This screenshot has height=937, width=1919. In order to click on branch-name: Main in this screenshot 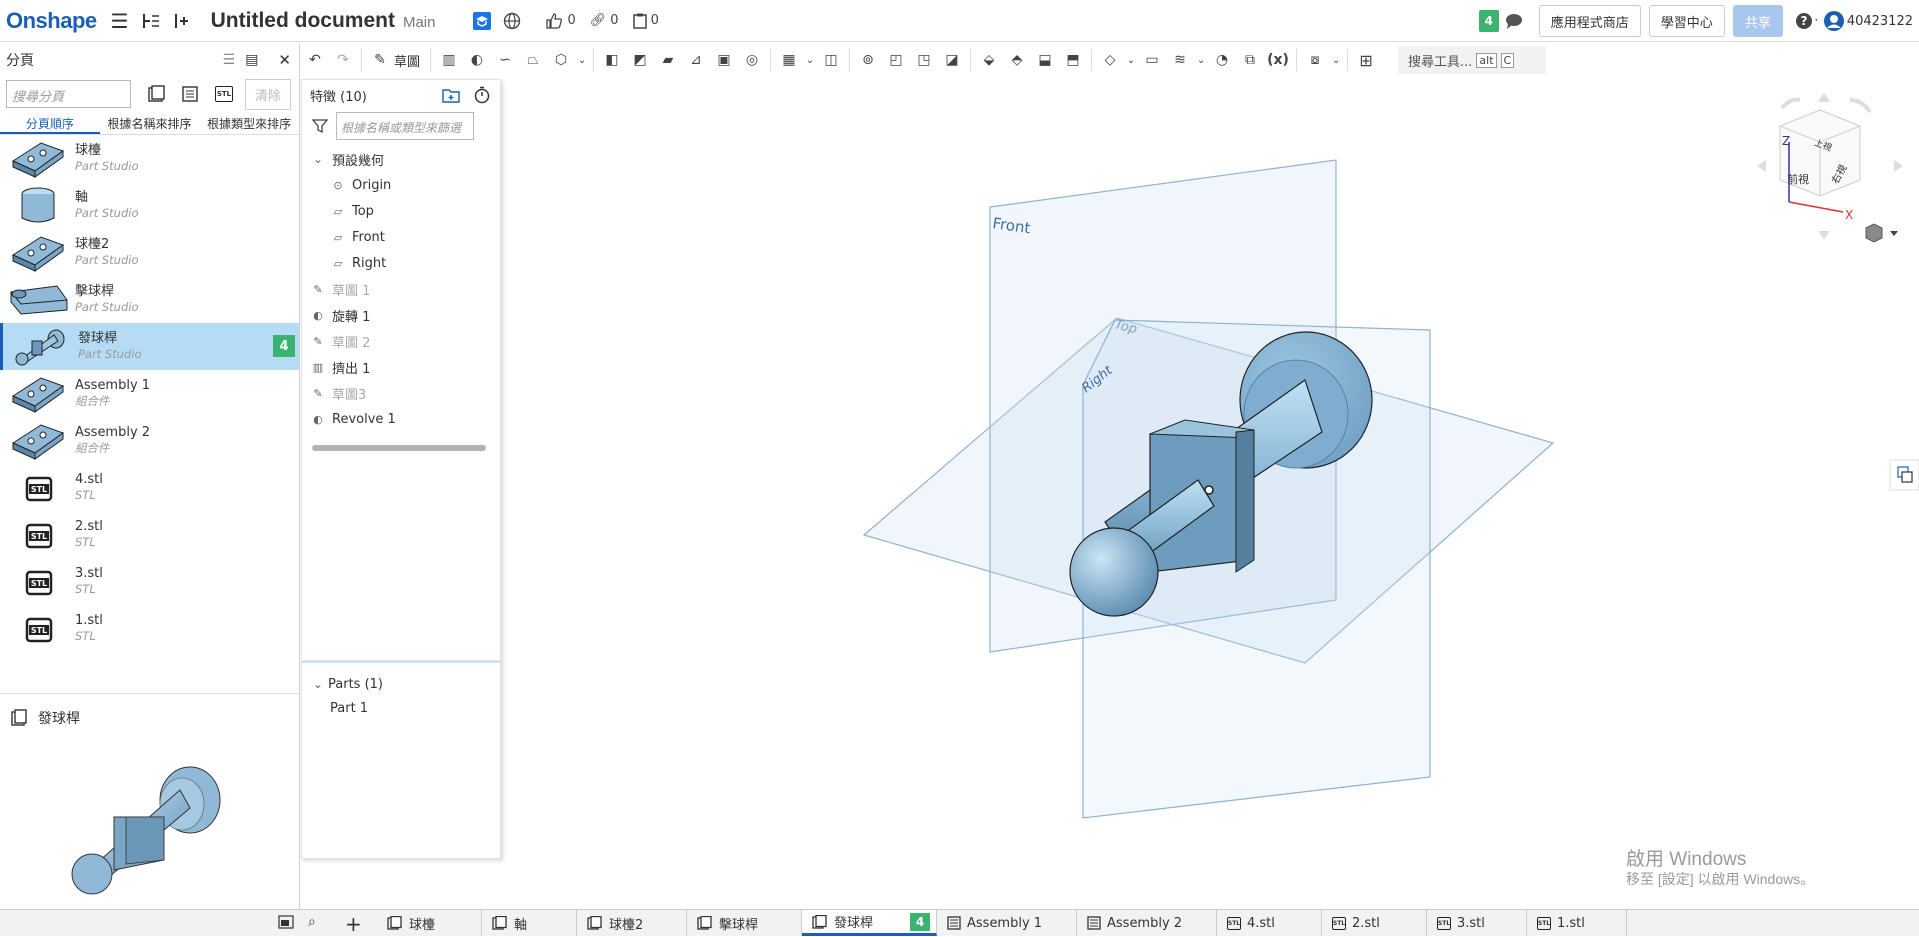, I will do `click(419, 22)`.